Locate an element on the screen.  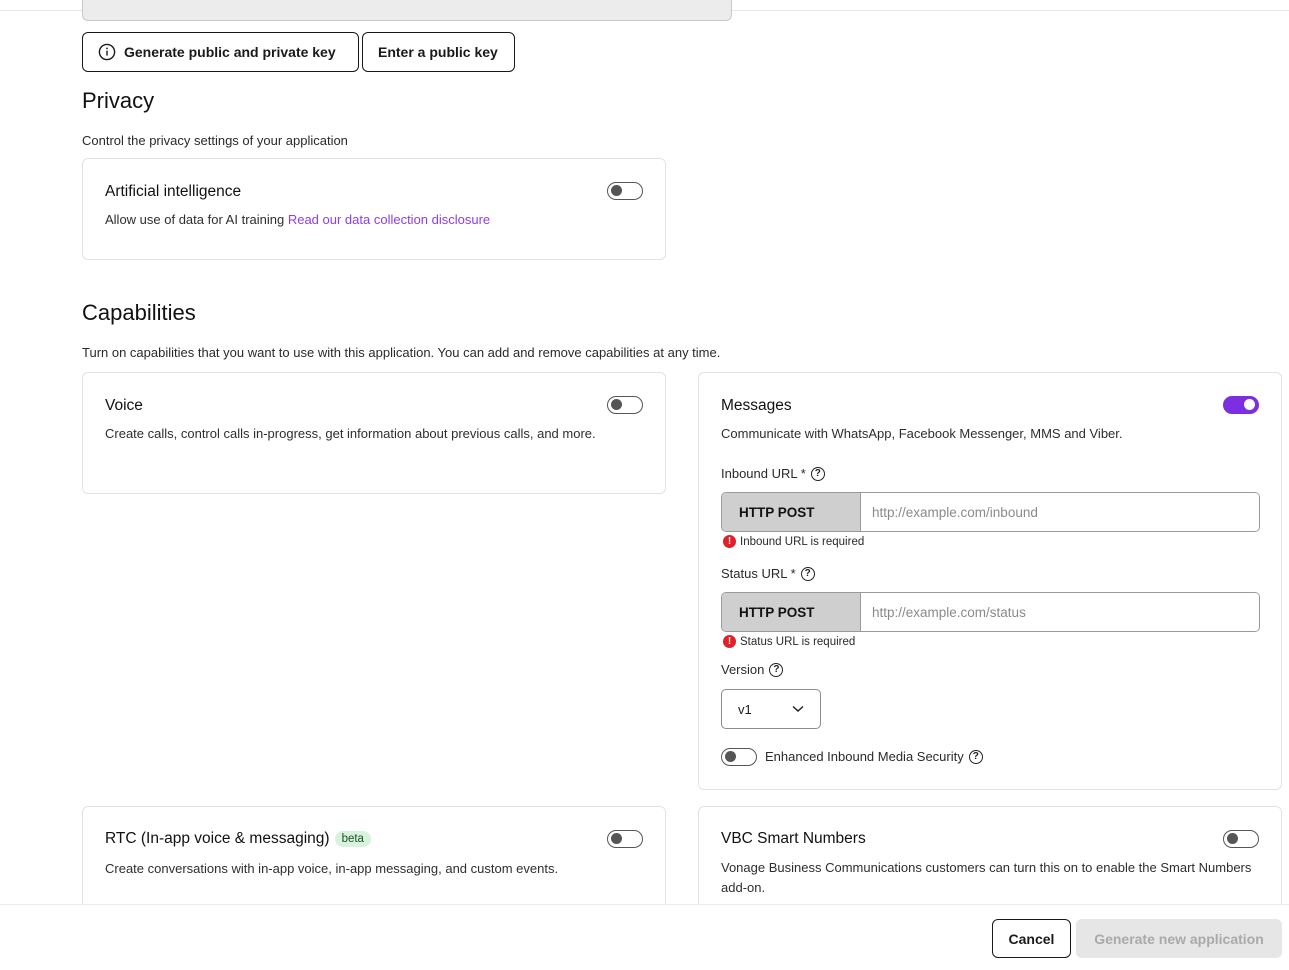
voice-title: Voice is located at coordinates (124, 405).